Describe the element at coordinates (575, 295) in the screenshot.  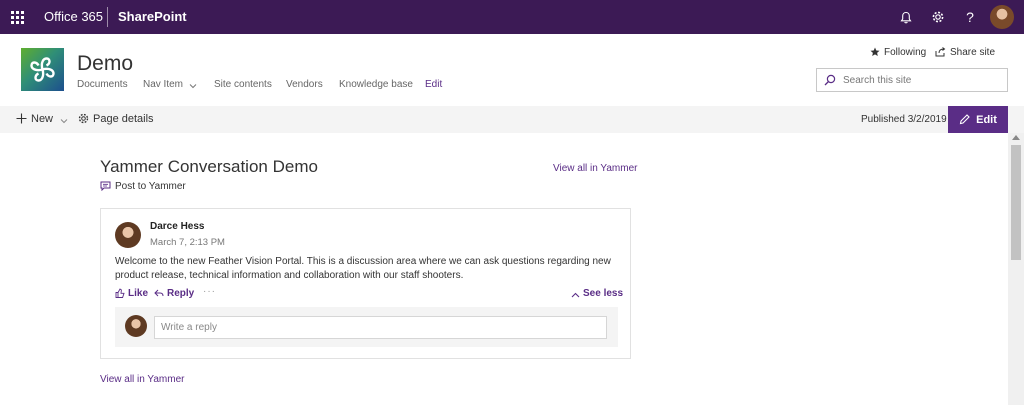
I see `chevron-up-icon` at that location.